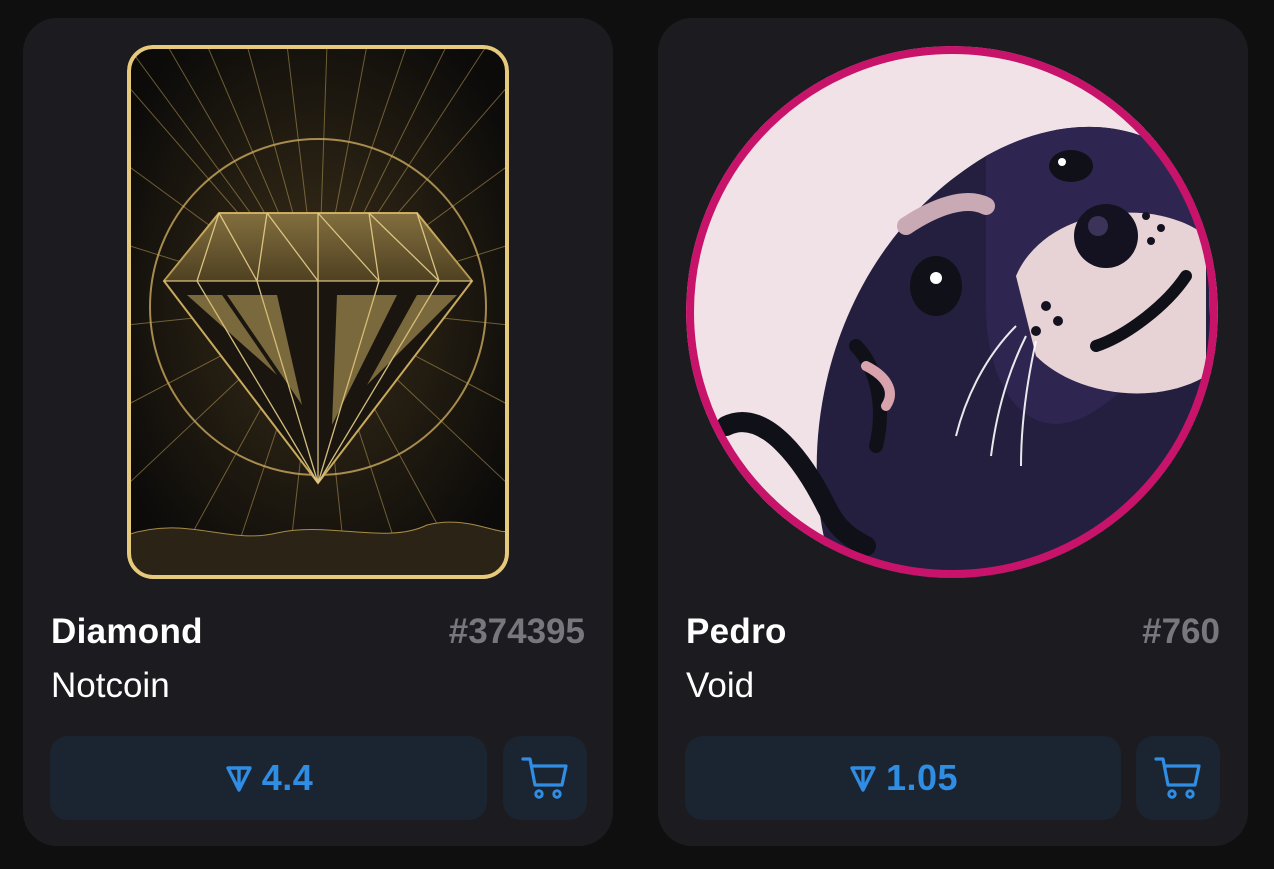 The image size is (1274, 869). What do you see at coordinates (736, 631) in the screenshot?
I see `nft-name: Pedro` at bounding box center [736, 631].